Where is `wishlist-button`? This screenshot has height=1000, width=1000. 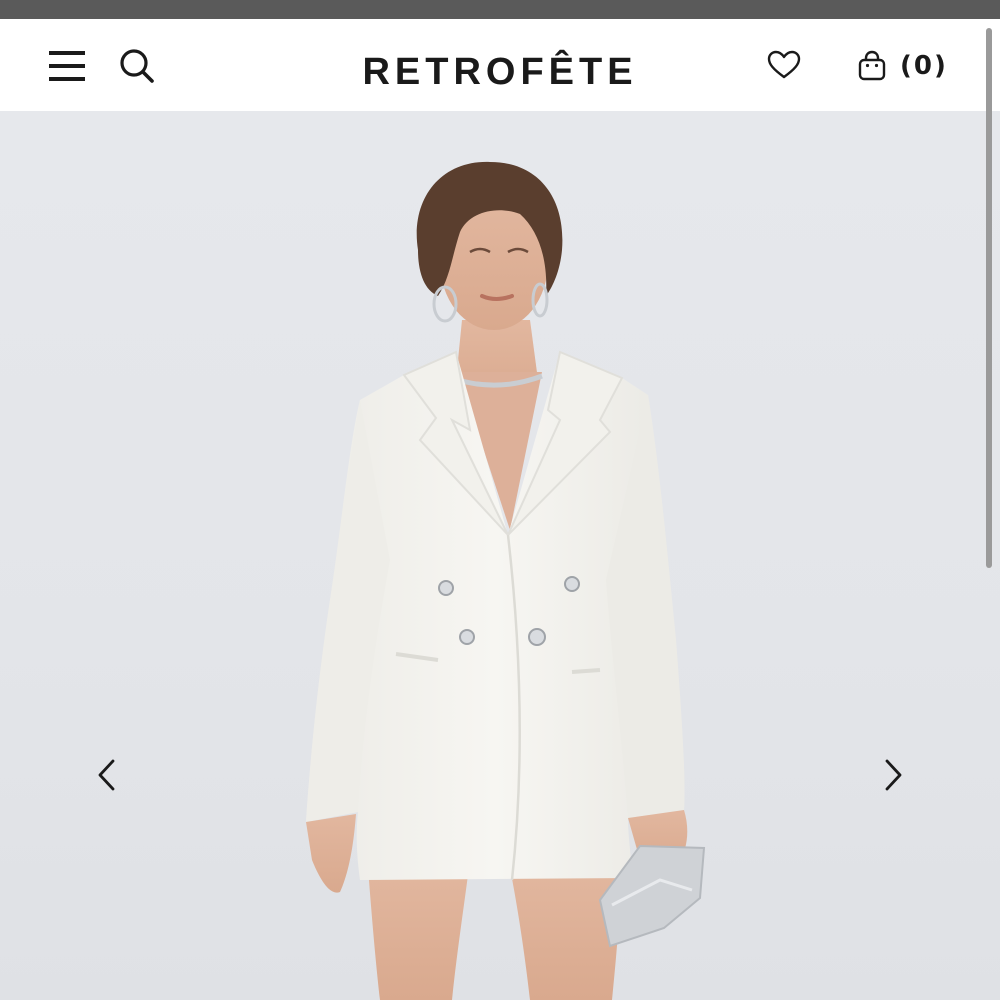
wishlist-button is located at coordinates (784, 65).